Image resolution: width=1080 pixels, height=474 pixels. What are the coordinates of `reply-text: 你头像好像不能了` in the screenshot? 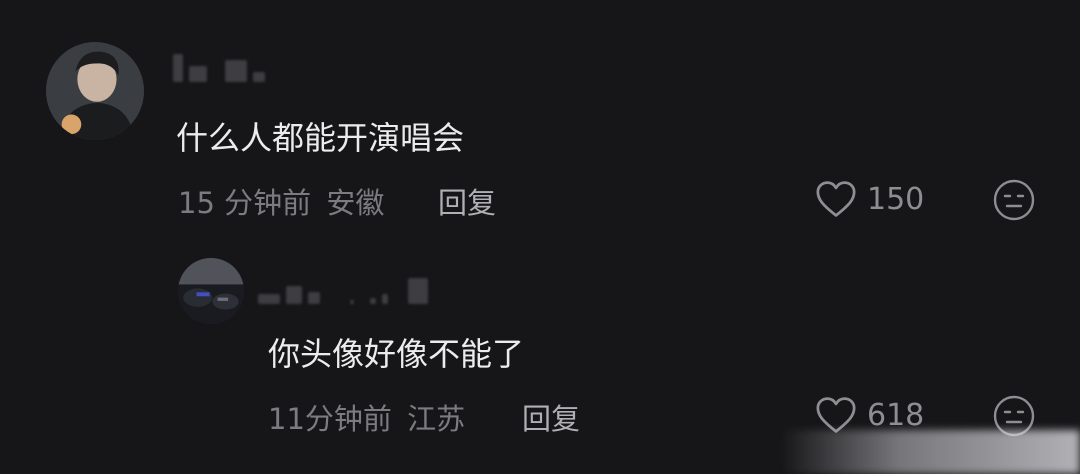 It's located at (396, 354).